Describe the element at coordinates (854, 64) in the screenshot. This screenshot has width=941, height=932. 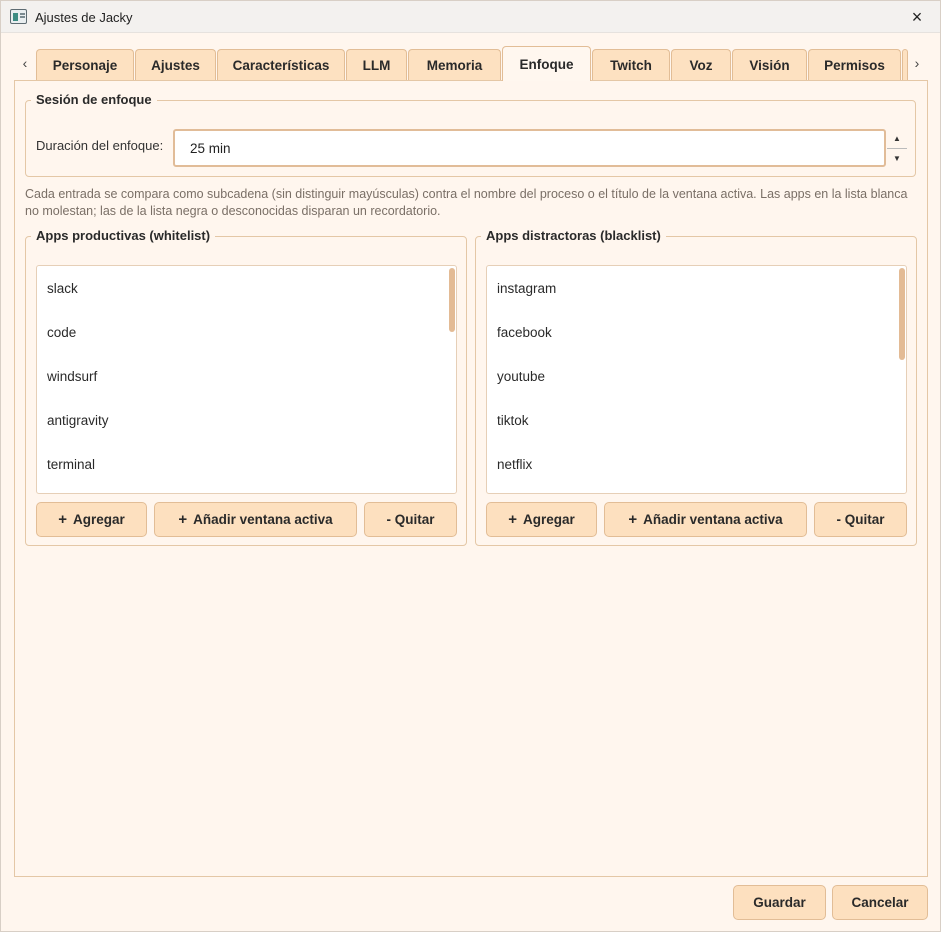
I see `tab-permisos: Permisos` at that location.